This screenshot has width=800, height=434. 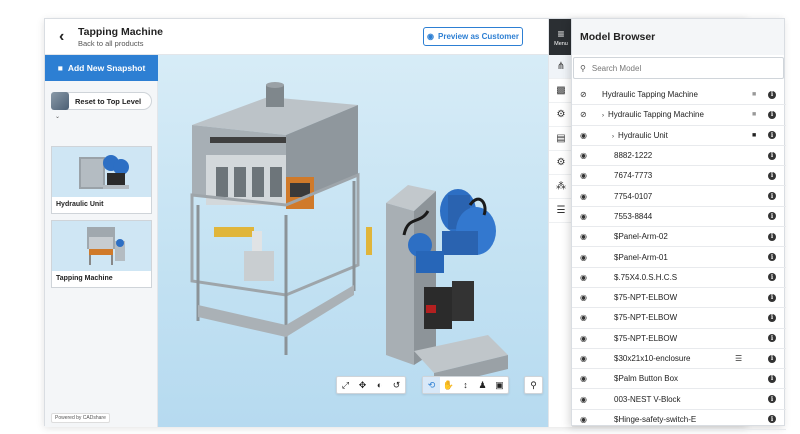 I want to click on tree-row-label: $30x21x10-enclosure, so click(x=652, y=358).